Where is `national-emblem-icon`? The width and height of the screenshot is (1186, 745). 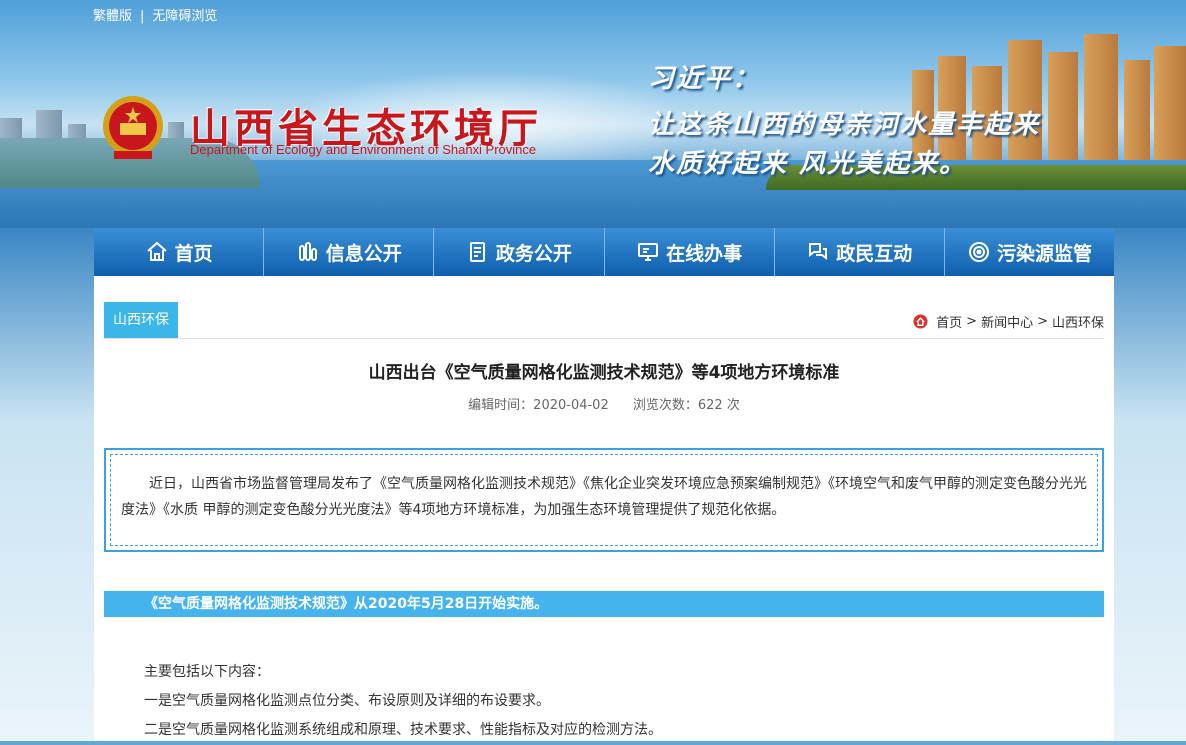 national-emblem-icon is located at coordinates (133, 127).